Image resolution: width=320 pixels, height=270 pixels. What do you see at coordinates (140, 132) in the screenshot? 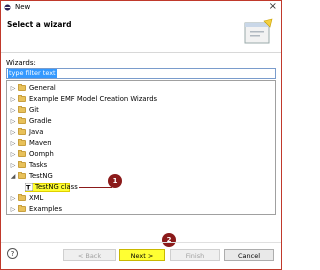
I see `tree-item-java: ▷ Java` at bounding box center [140, 132].